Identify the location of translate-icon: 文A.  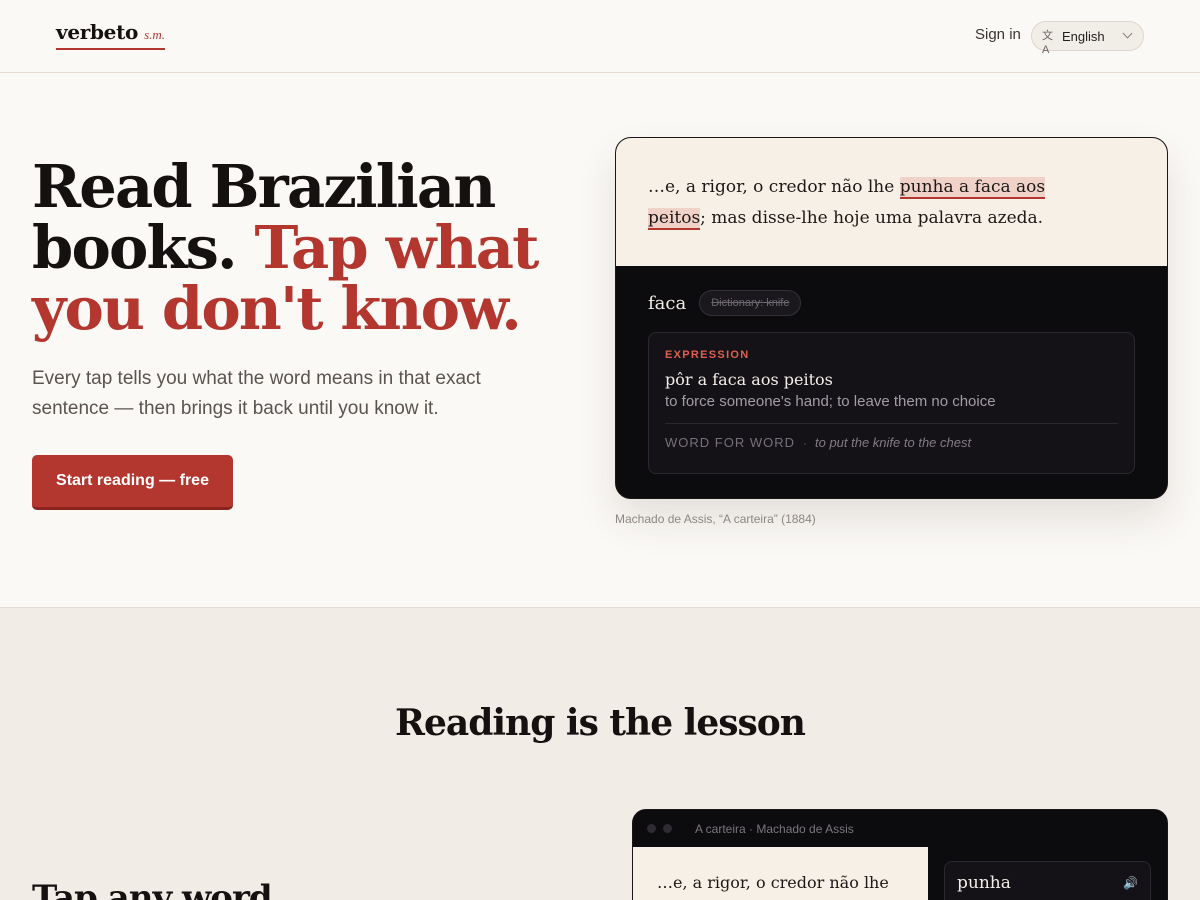
(1047, 43).